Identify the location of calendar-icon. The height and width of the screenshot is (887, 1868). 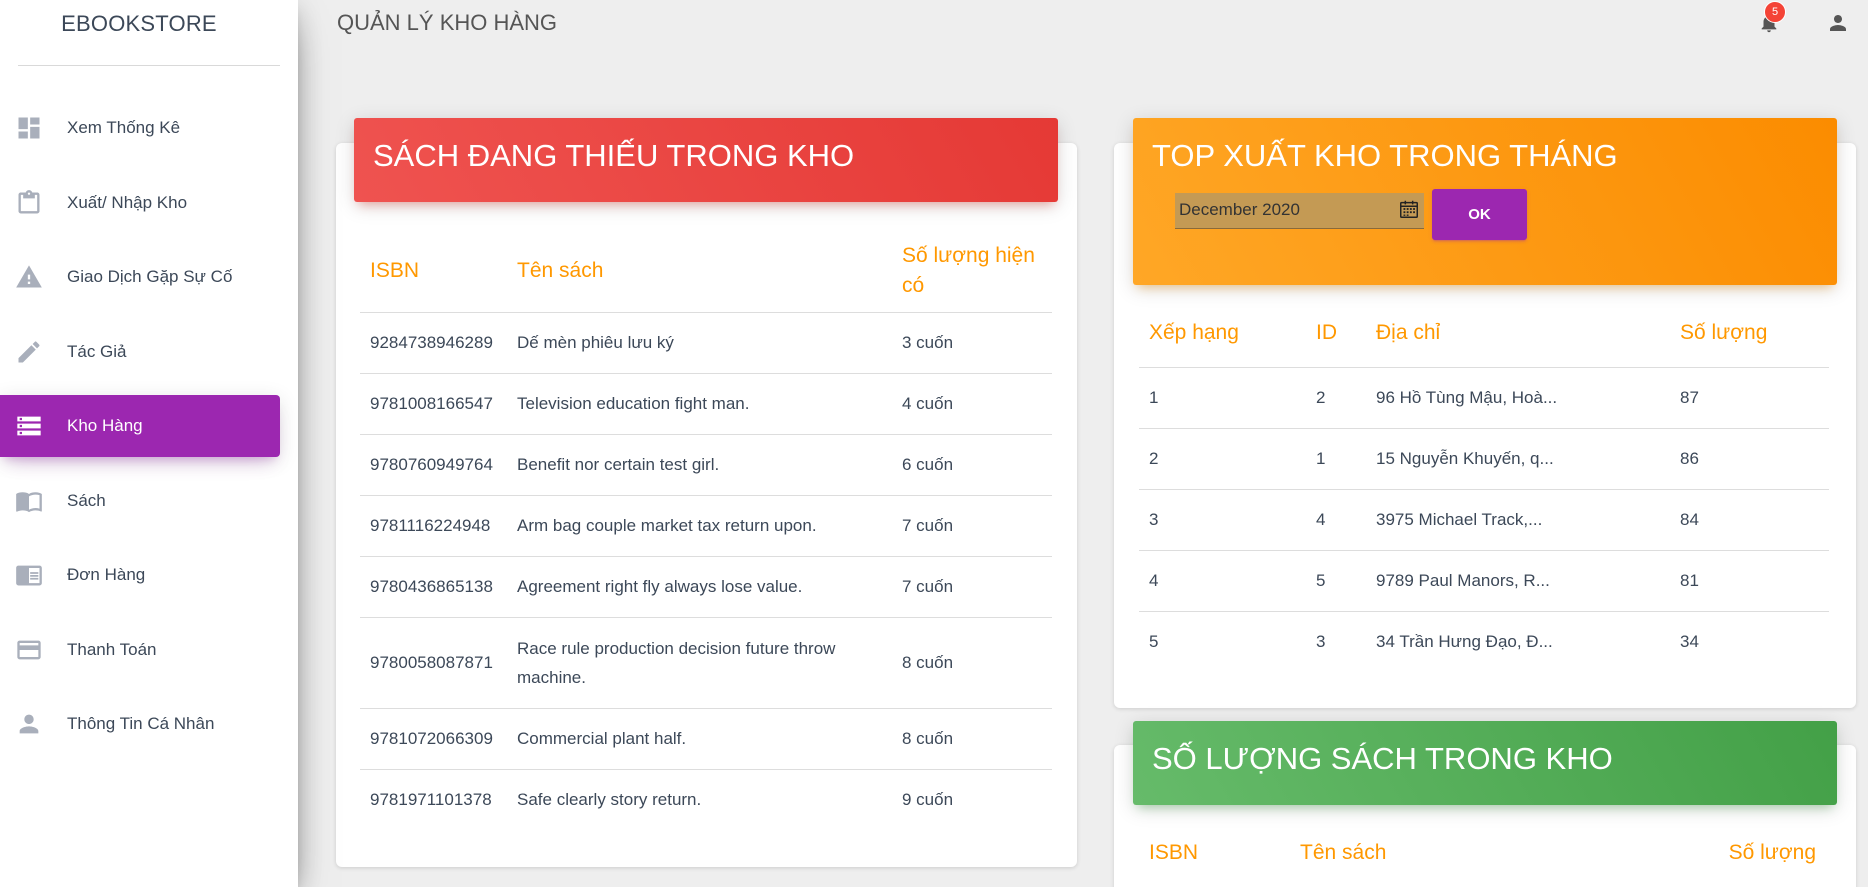
(1409, 209).